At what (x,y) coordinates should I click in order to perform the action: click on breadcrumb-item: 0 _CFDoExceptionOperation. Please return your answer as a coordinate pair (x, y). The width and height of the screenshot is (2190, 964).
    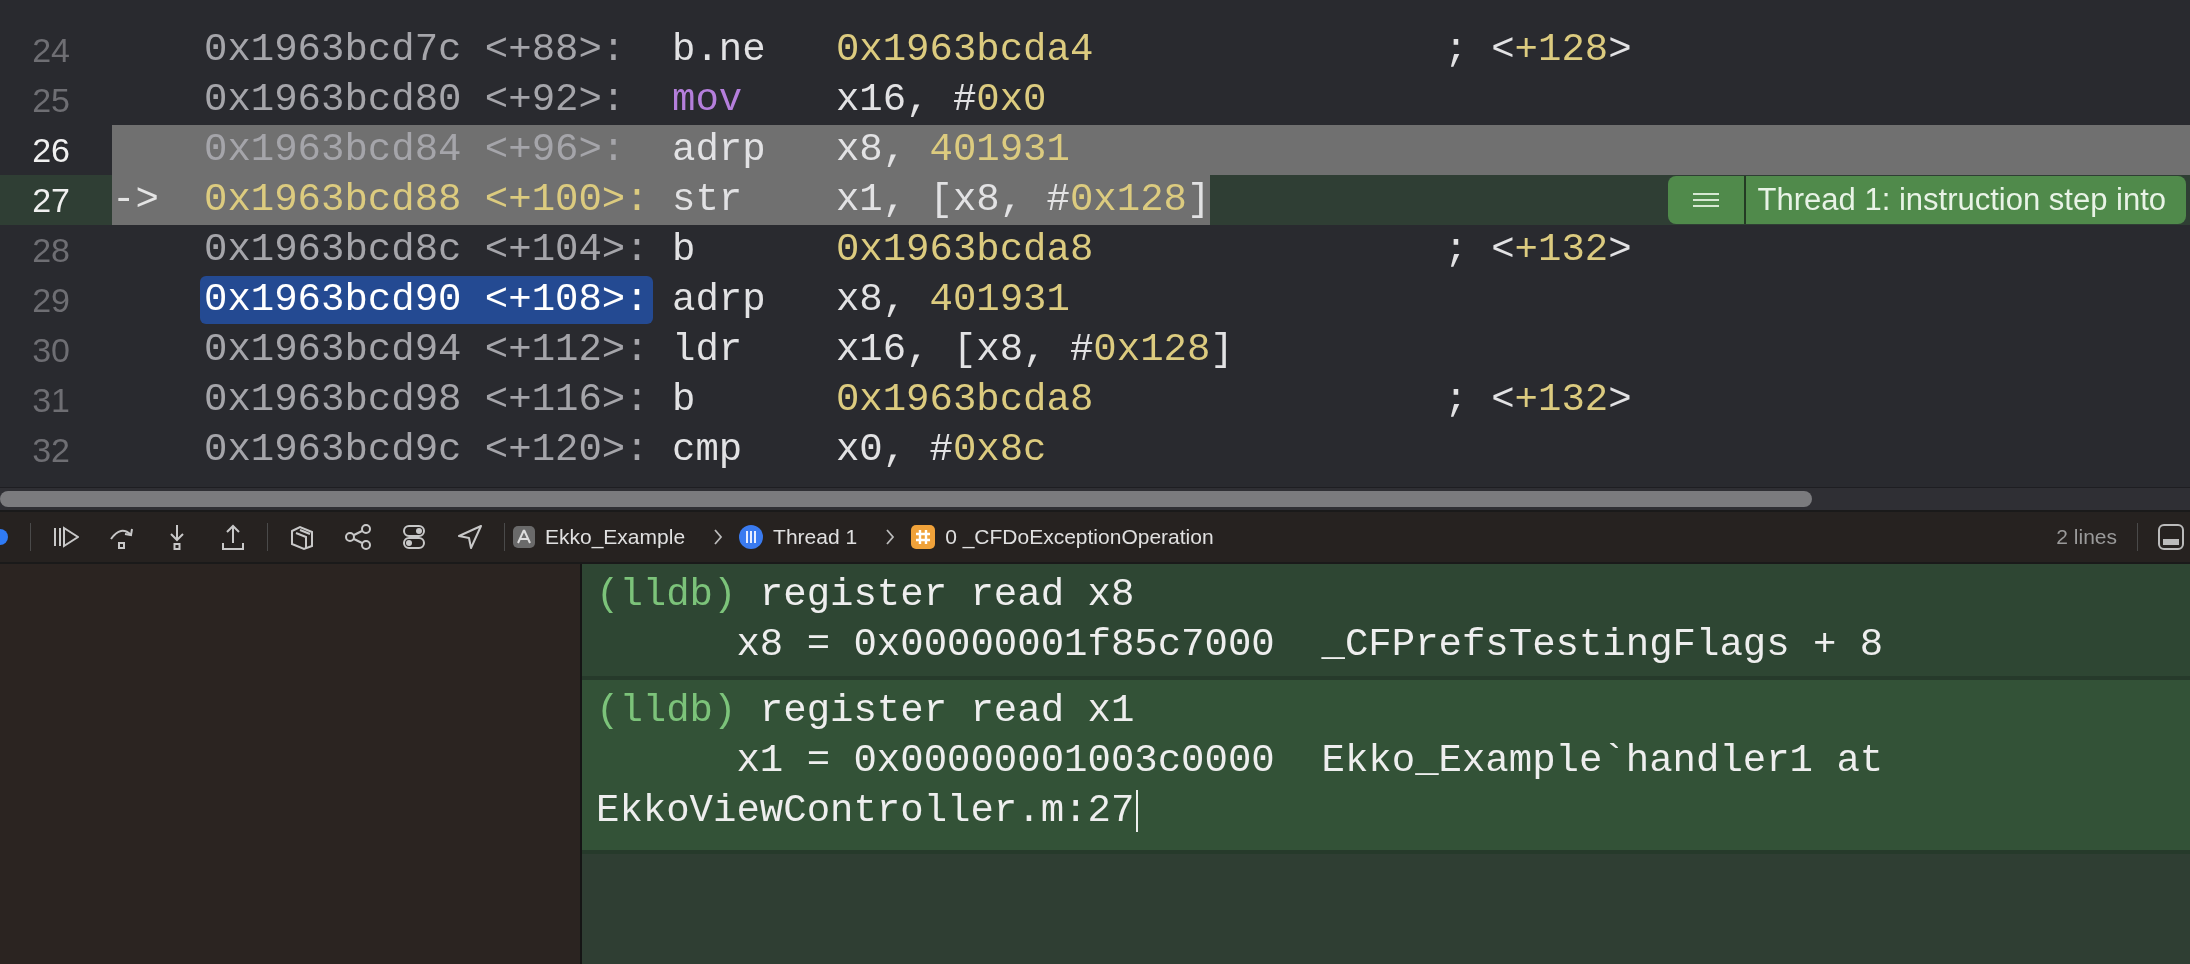
    Looking at the image, I should click on (1062, 537).